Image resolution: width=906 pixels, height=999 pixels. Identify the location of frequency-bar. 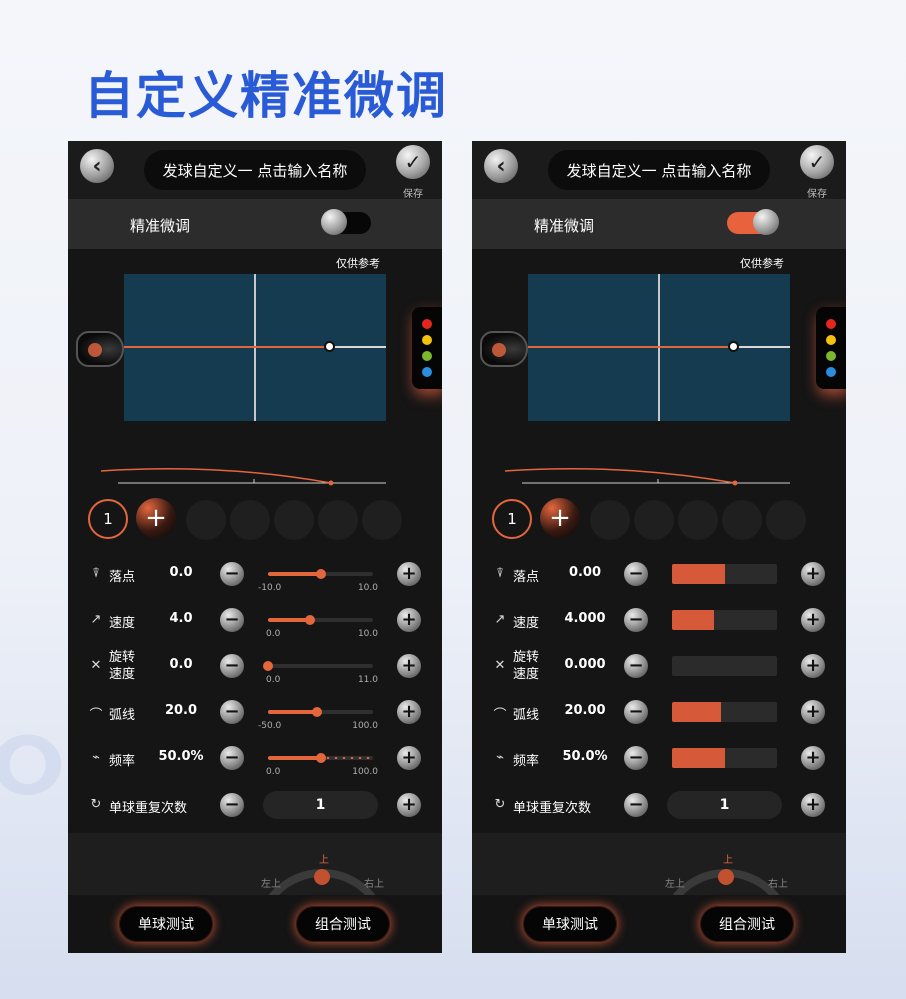
(724, 758).